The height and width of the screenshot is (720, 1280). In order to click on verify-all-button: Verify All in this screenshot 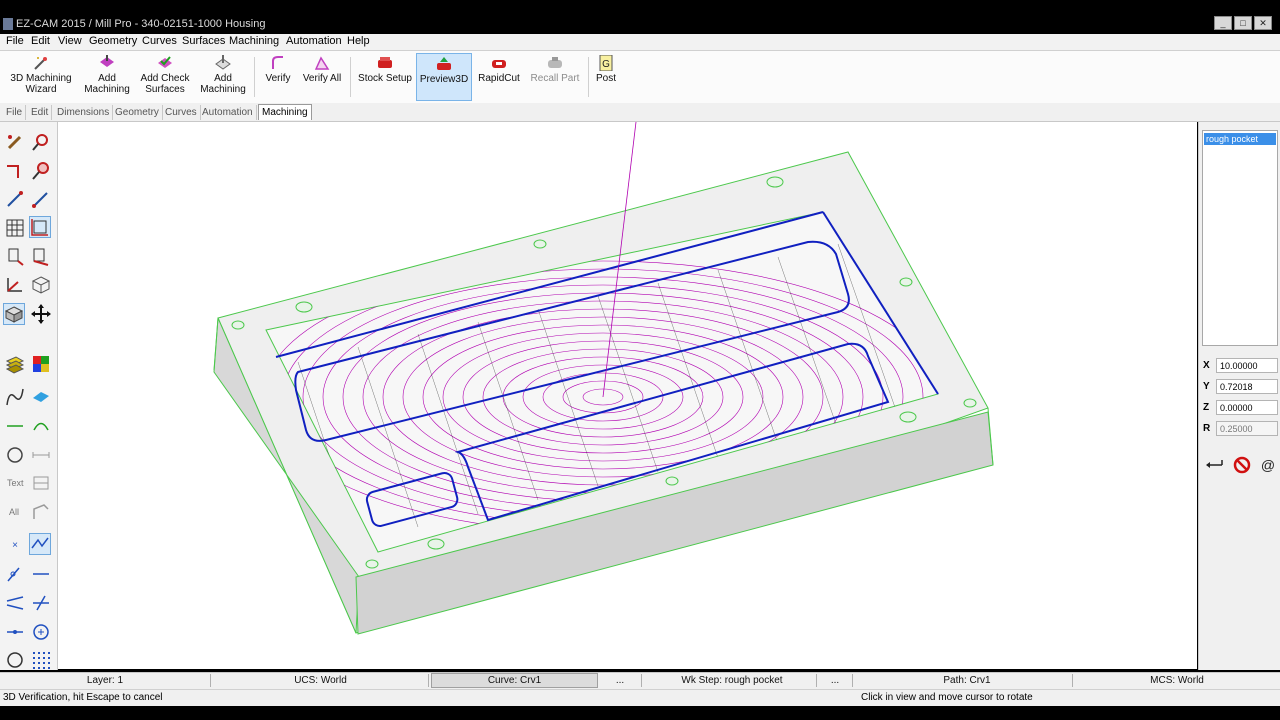, I will do `click(322, 77)`.